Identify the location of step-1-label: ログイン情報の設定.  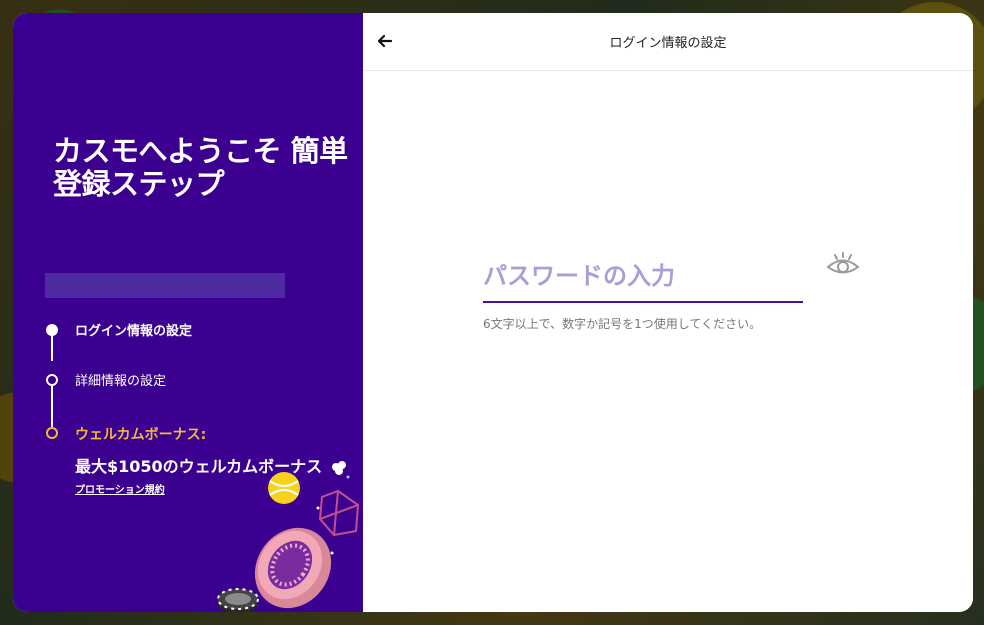
(134, 331).